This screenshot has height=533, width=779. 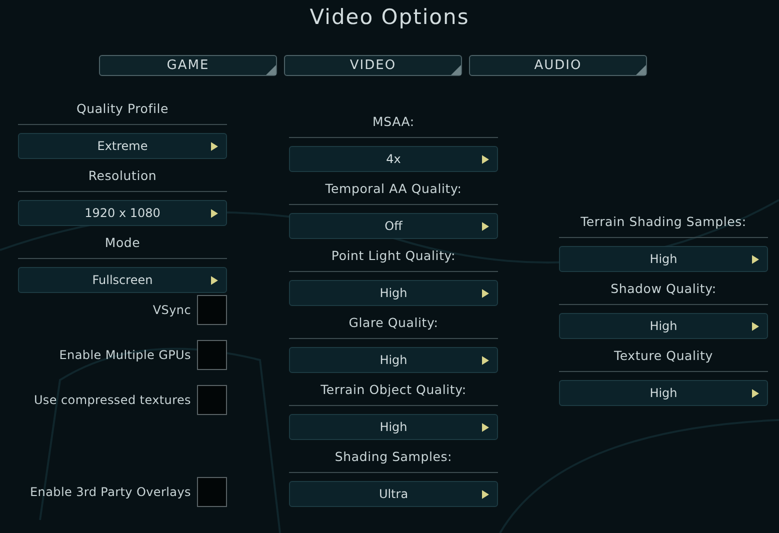 What do you see at coordinates (373, 65) in the screenshot?
I see `tab: VIDEO` at bounding box center [373, 65].